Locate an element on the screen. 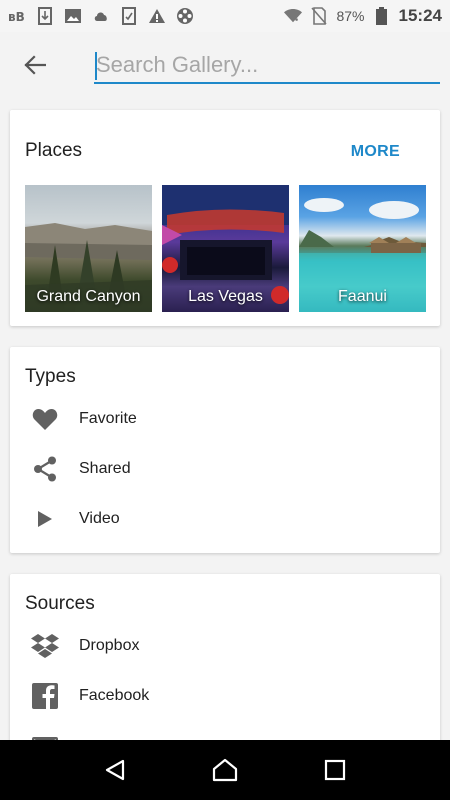 The image size is (450, 800). sources-title: Sources is located at coordinates (60, 603).